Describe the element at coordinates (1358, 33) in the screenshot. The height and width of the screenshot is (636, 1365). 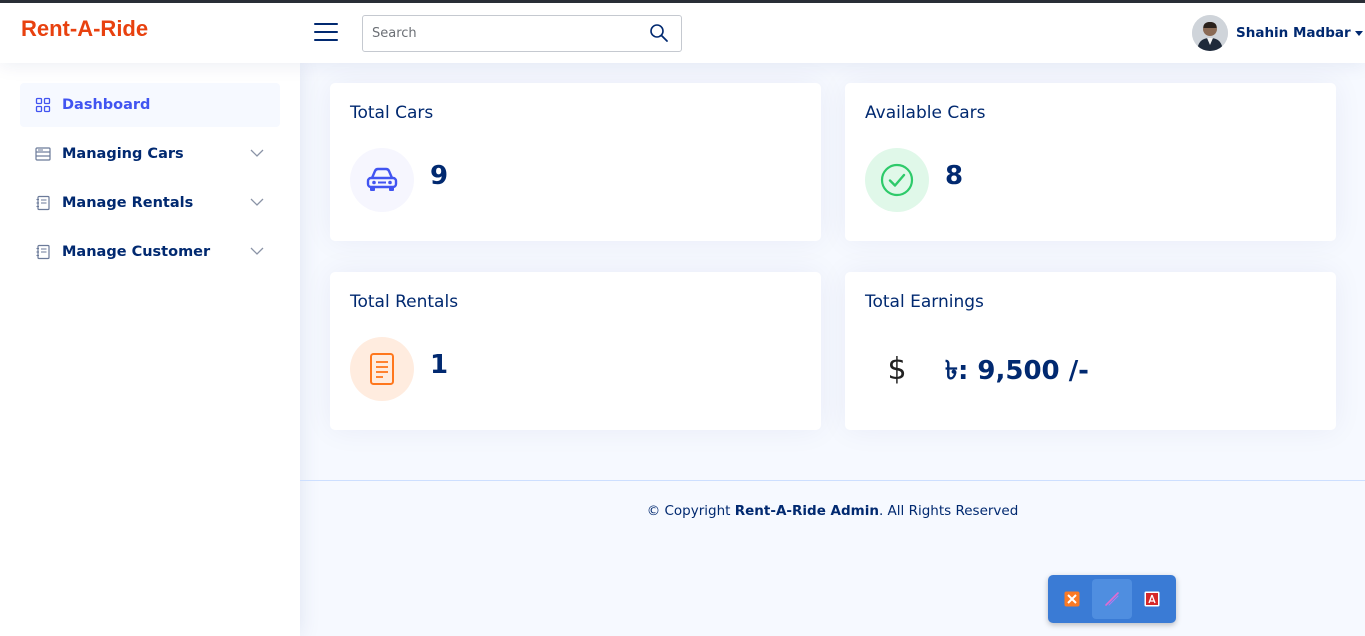
I see `caret-down-icon` at that location.